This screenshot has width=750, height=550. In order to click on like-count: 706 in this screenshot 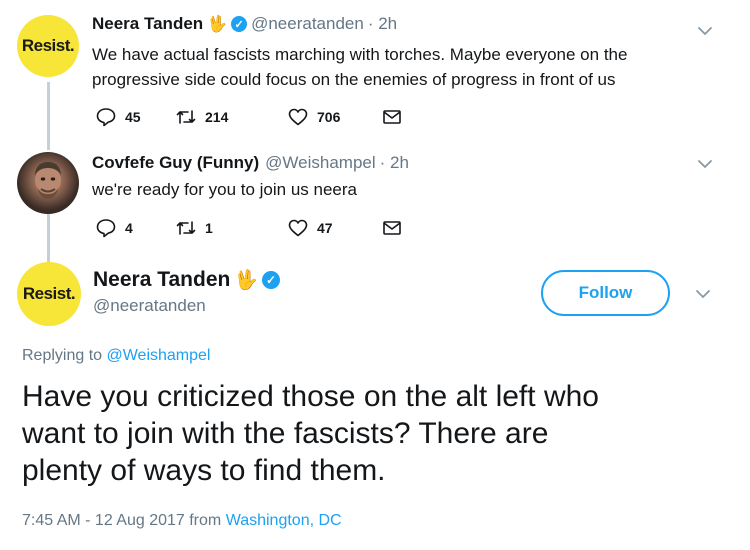, I will do `click(329, 117)`.